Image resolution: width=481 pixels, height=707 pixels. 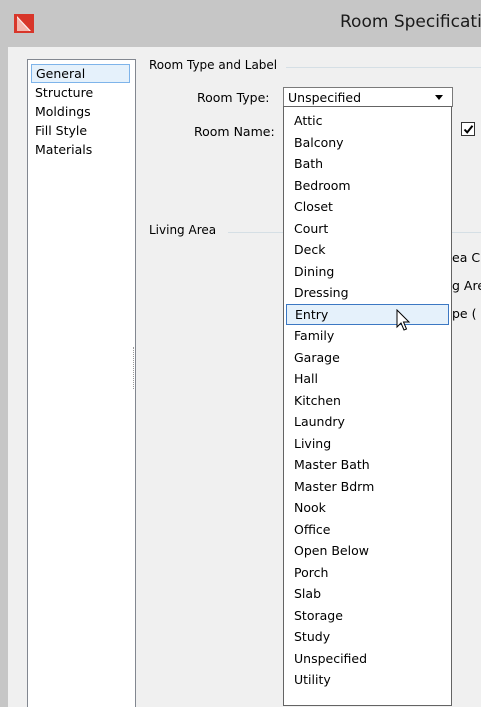 What do you see at coordinates (80, 149) in the screenshot?
I see `nav-item-materials: Materials` at bounding box center [80, 149].